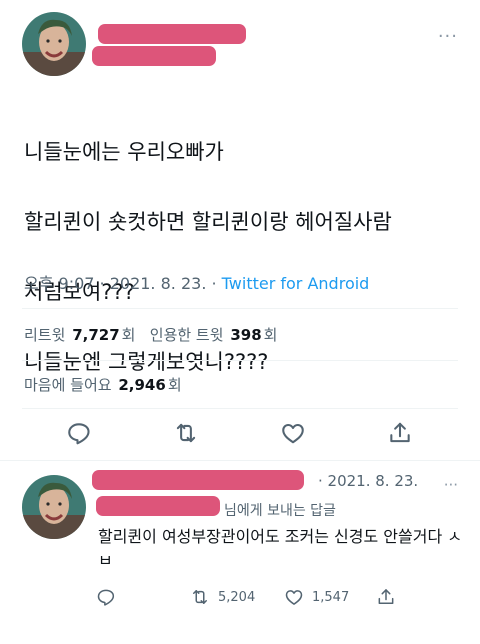 This screenshot has height=644, width=480. What do you see at coordinates (240, 435) in the screenshot?
I see `tweet-actions` at bounding box center [240, 435].